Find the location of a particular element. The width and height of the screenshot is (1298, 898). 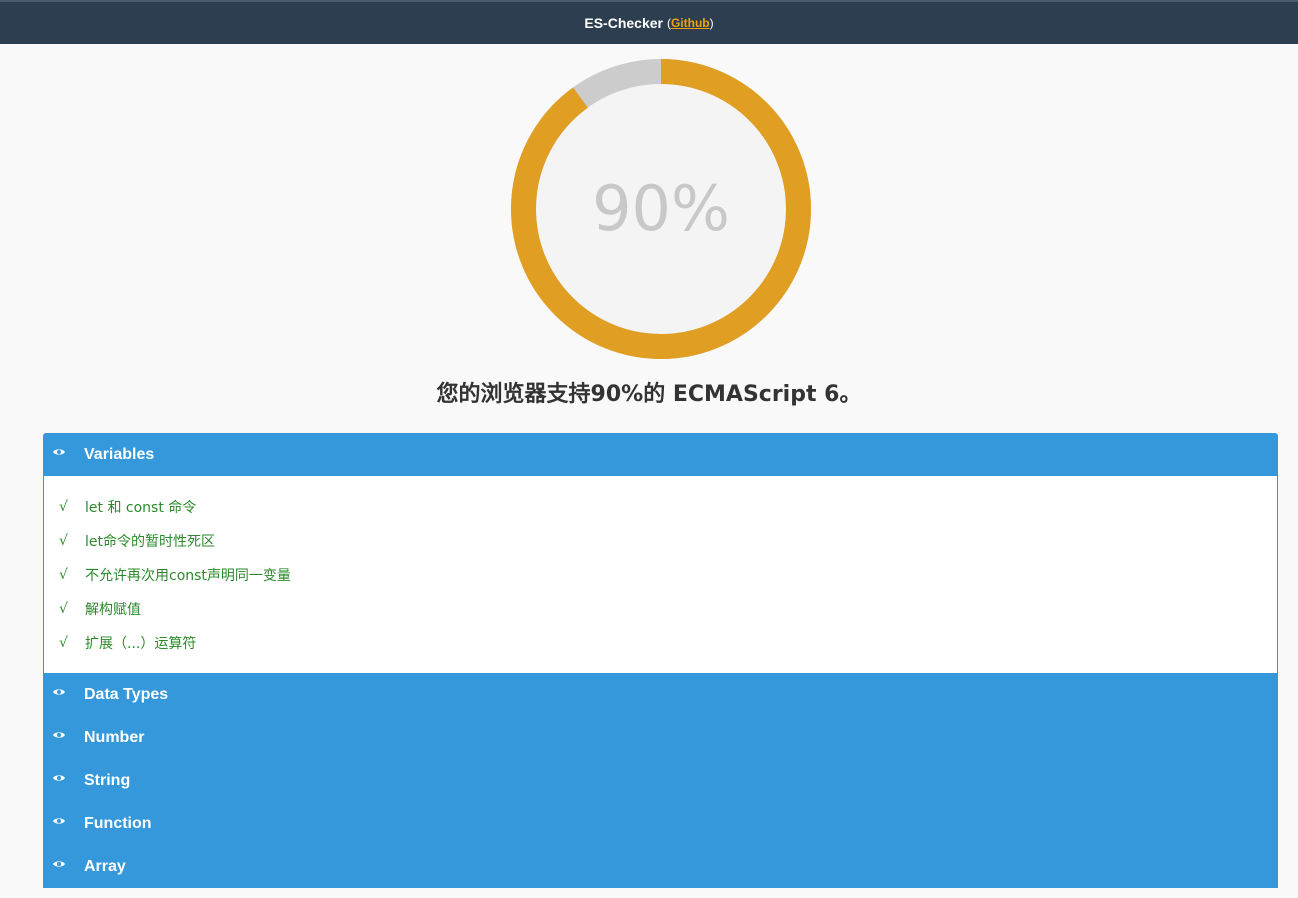

section-title: Number is located at coordinates (114, 737).